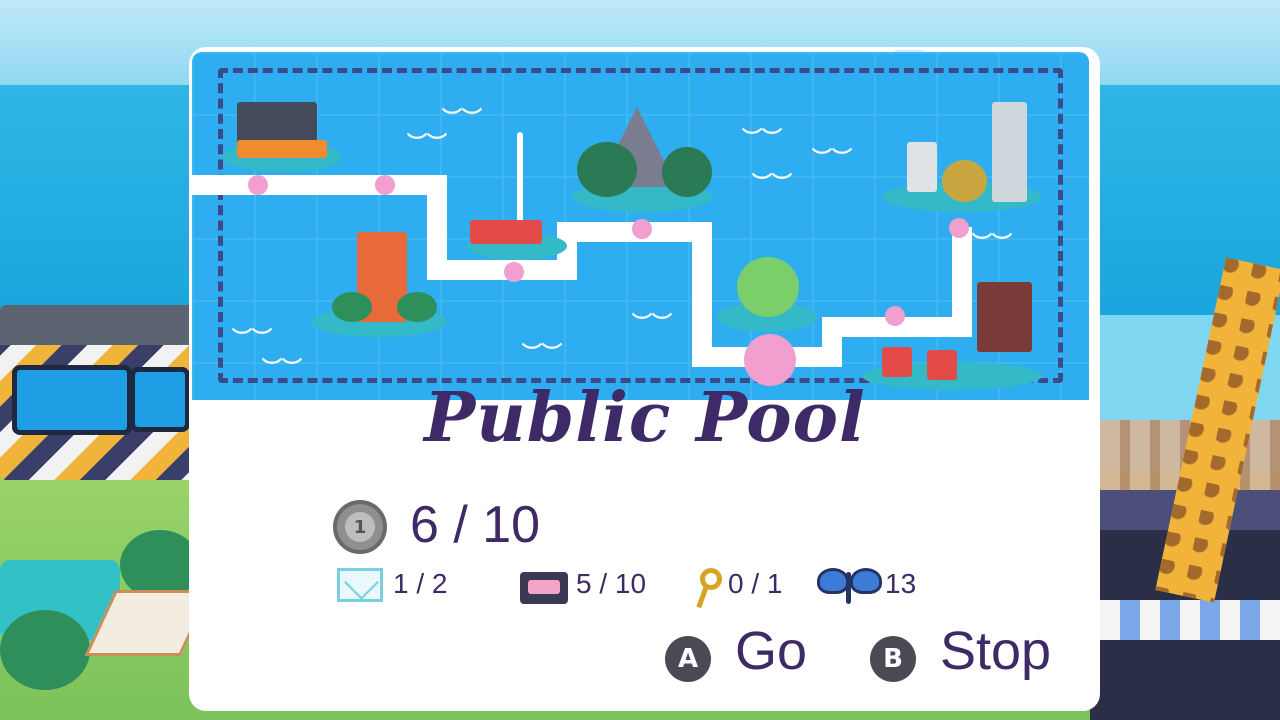  Describe the element at coordinates (755, 583) in the screenshot. I see `keys-count: 0 / 1` at that location.